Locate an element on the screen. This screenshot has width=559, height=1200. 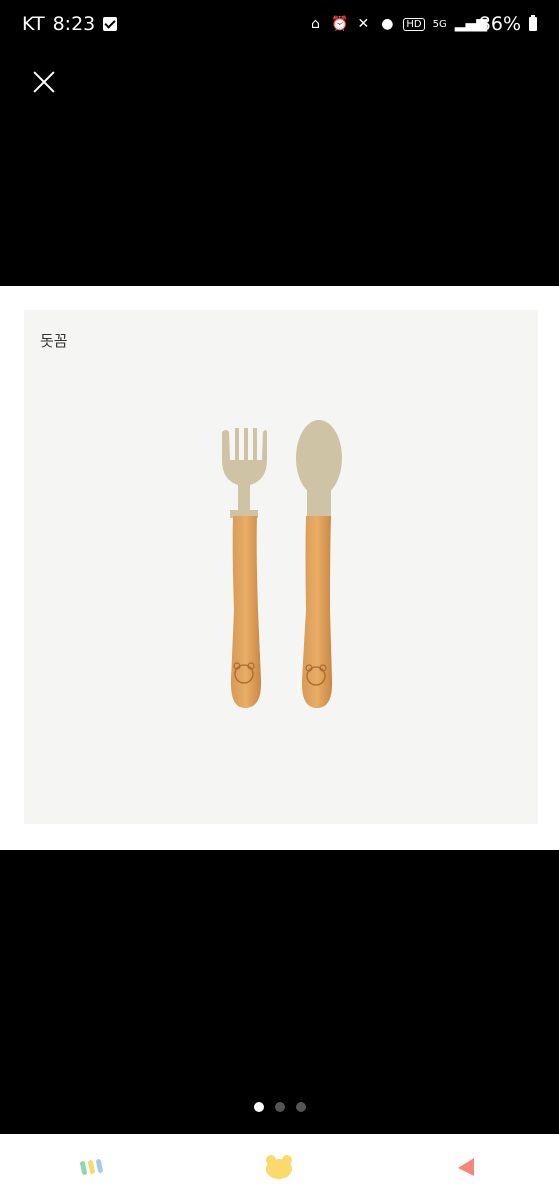
stripes-icon is located at coordinates (92, 1167).